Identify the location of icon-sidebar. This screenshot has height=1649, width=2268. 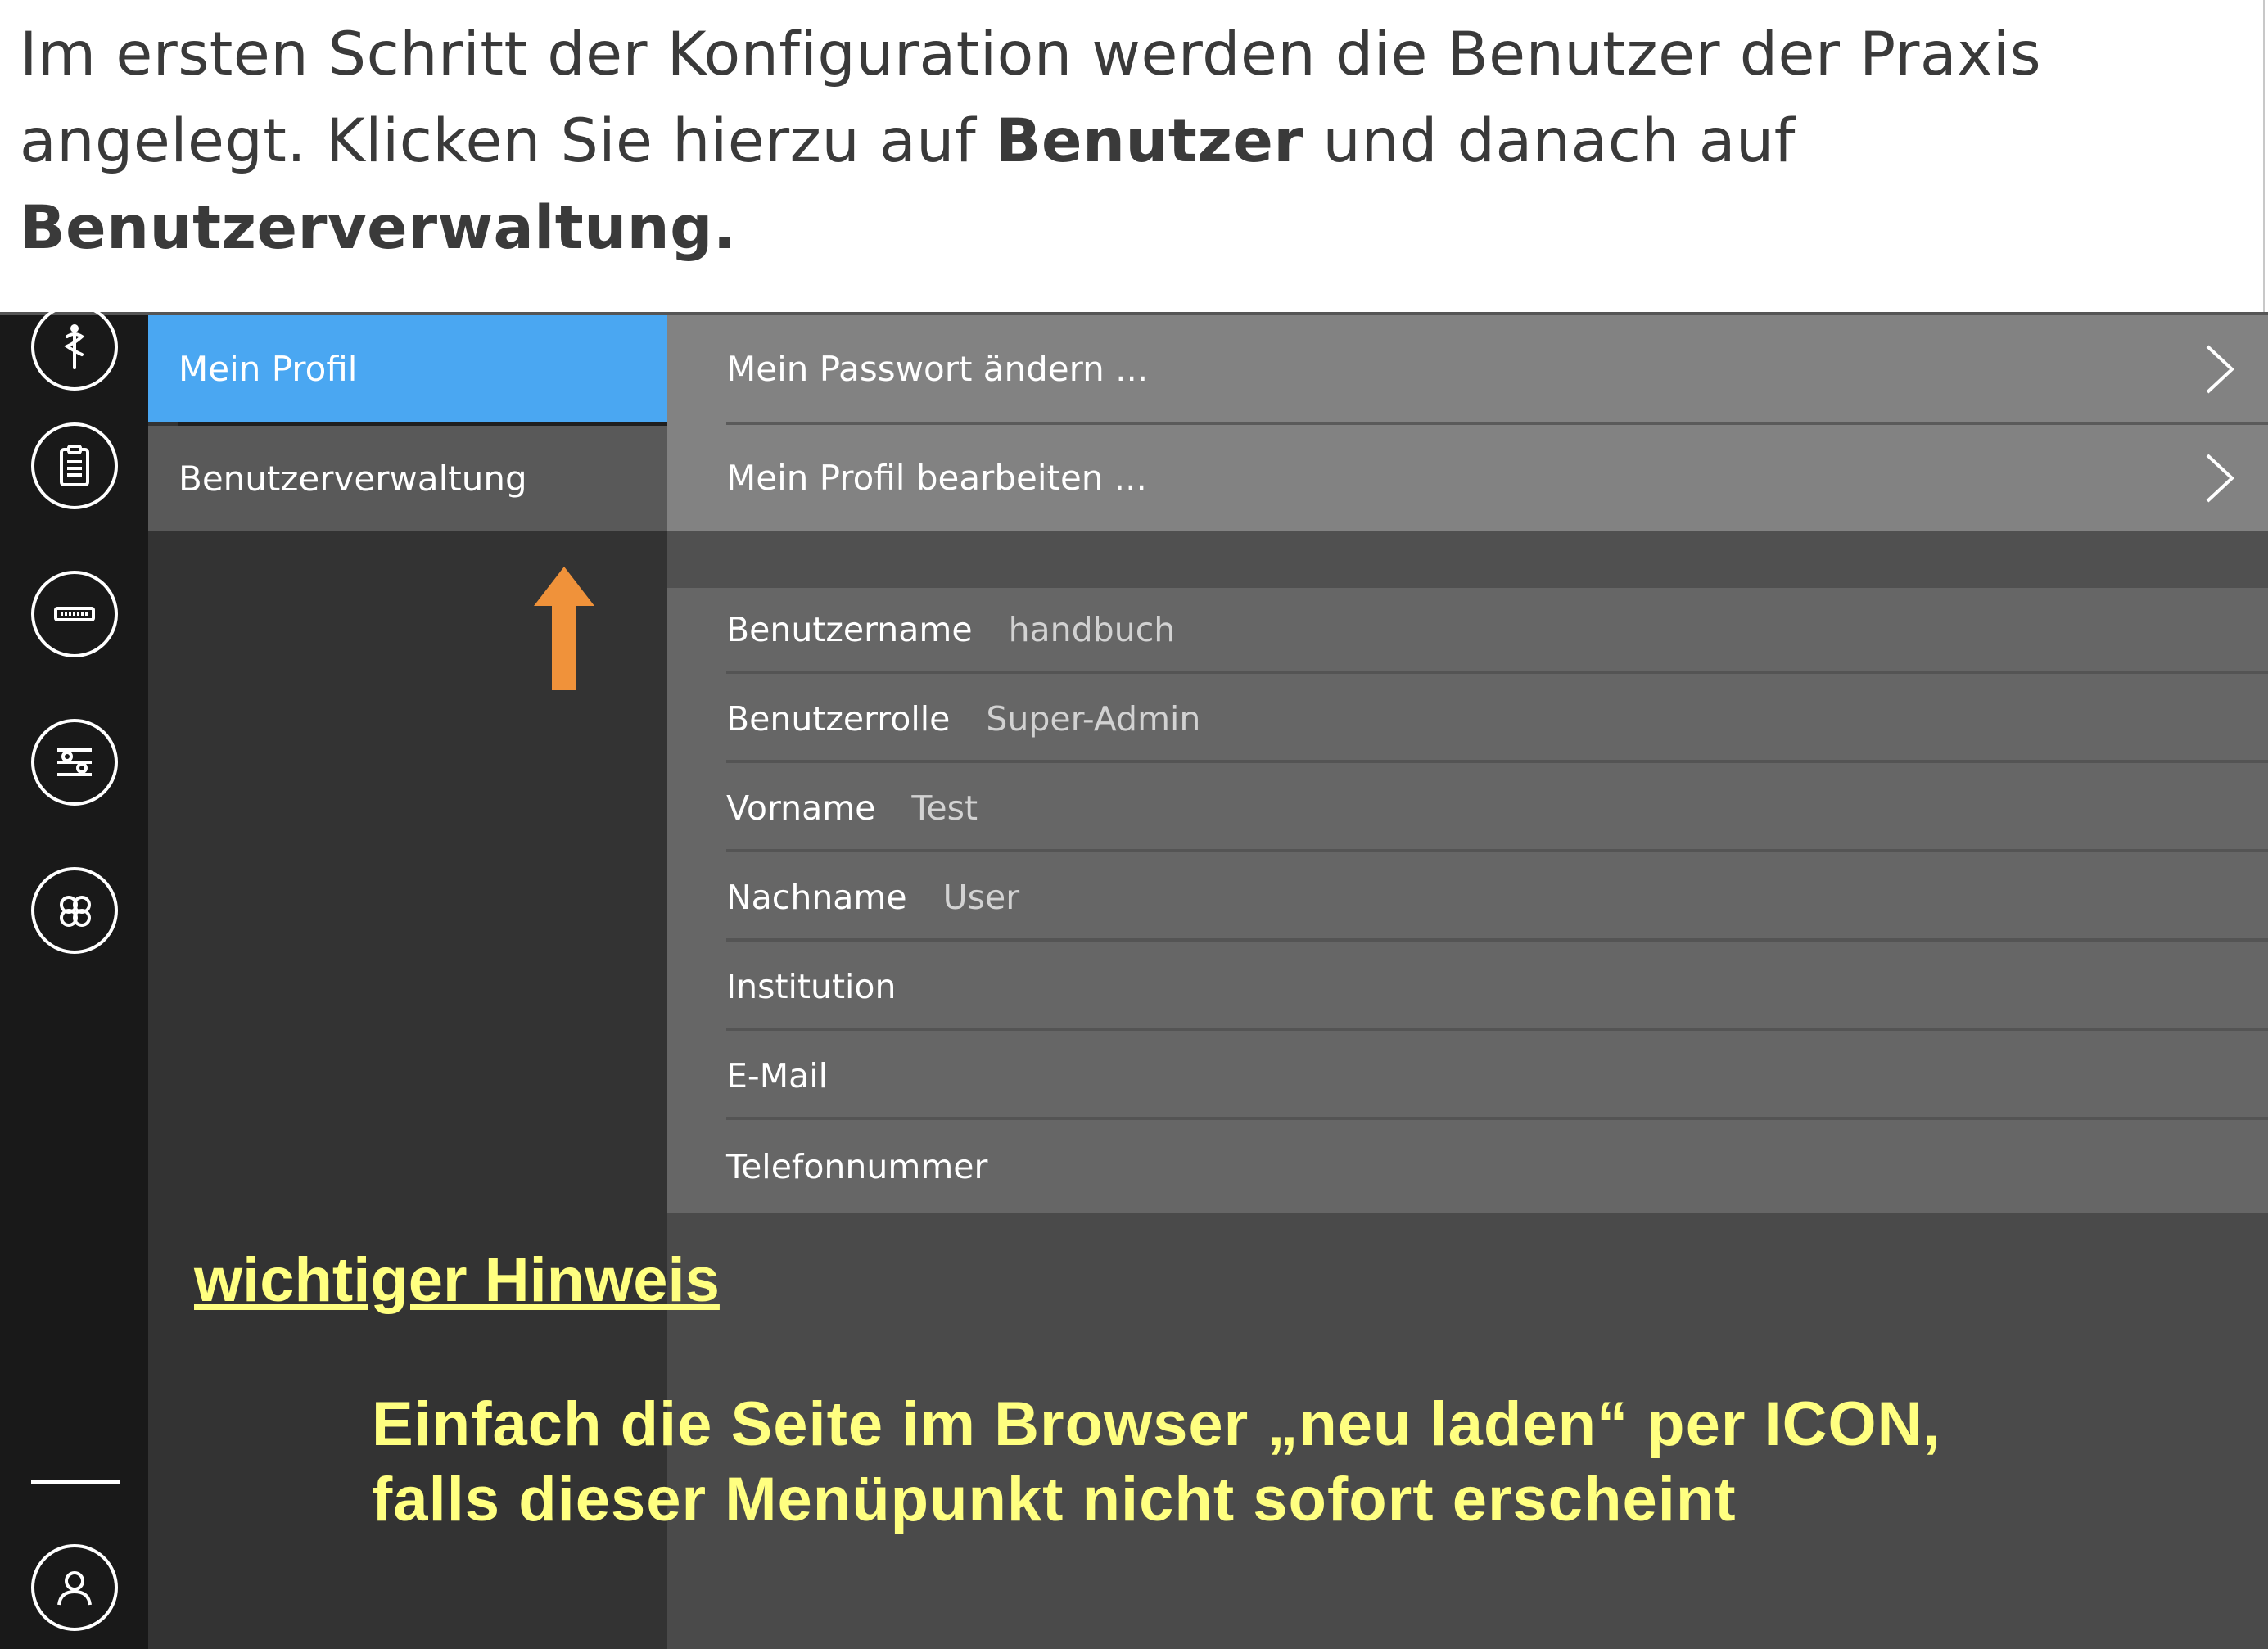
(74, 977).